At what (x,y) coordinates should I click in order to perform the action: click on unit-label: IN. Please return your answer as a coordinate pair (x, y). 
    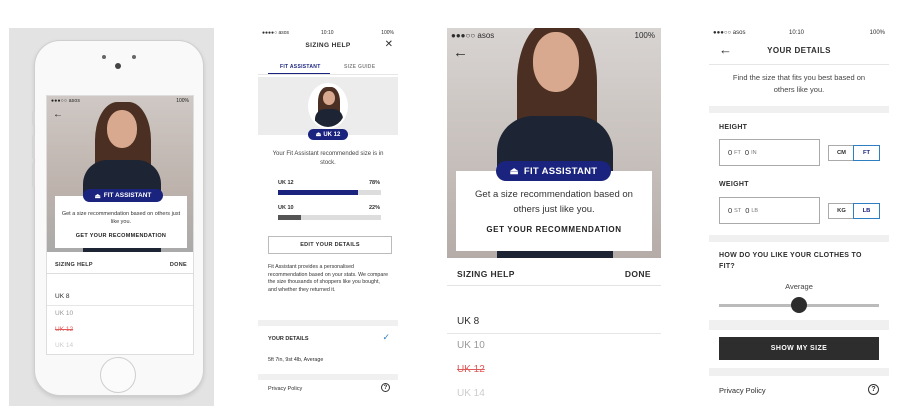
    Looking at the image, I should click on (754, 152).